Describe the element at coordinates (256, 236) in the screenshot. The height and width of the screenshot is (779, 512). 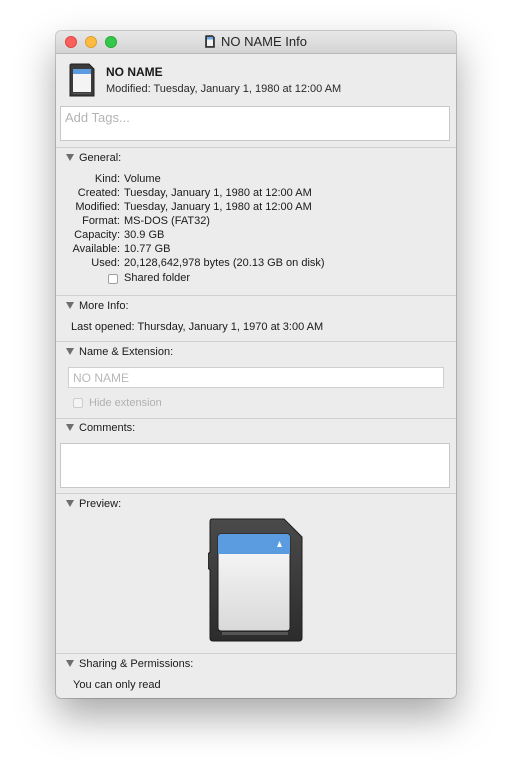
I see `info-row-capacity: Capacity: 30.9 GB` at that location.